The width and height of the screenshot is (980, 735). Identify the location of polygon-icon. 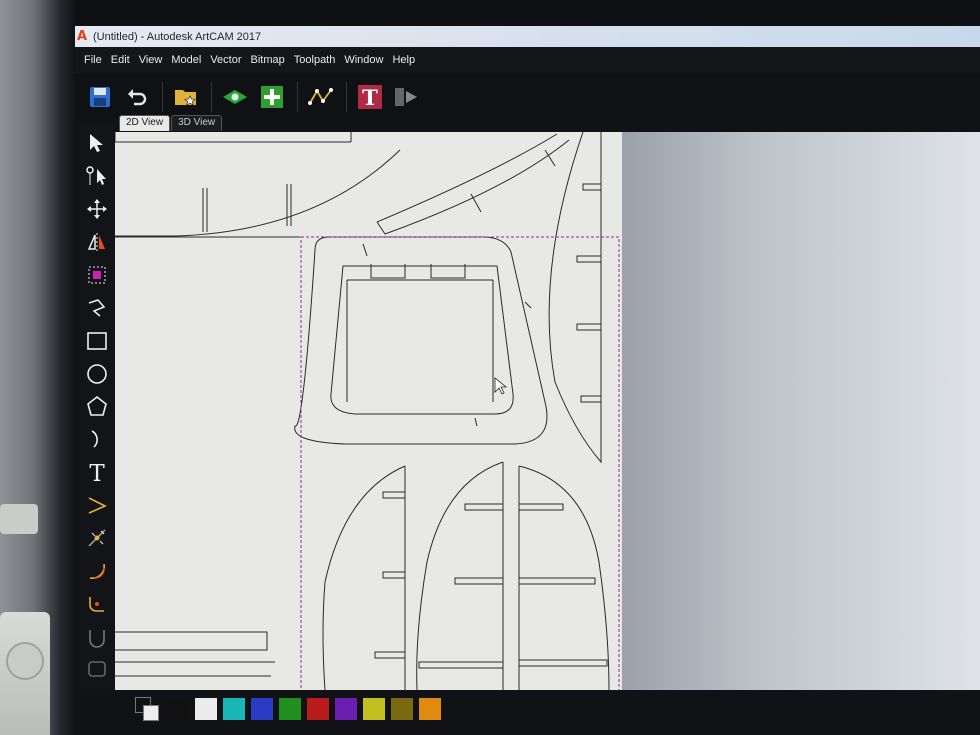
(96, 406).